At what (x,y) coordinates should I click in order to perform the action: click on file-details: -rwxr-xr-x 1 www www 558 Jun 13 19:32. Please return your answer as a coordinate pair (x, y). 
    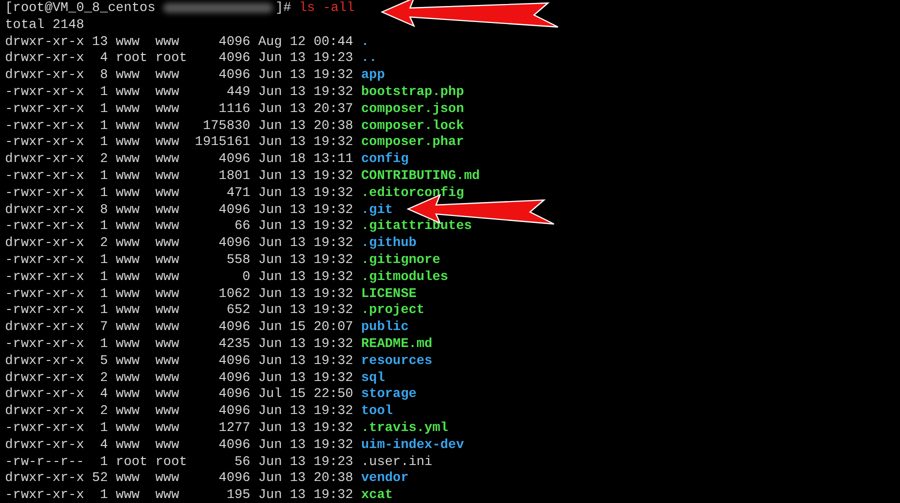
    Looking at the image, I should click on (179, 260).